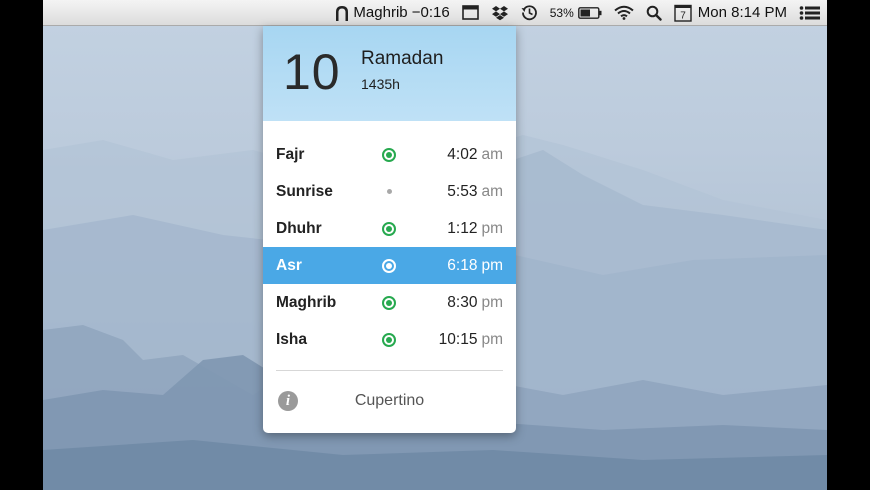  I want to click on alarm-toggle-dhuhr, so click(389, 228).